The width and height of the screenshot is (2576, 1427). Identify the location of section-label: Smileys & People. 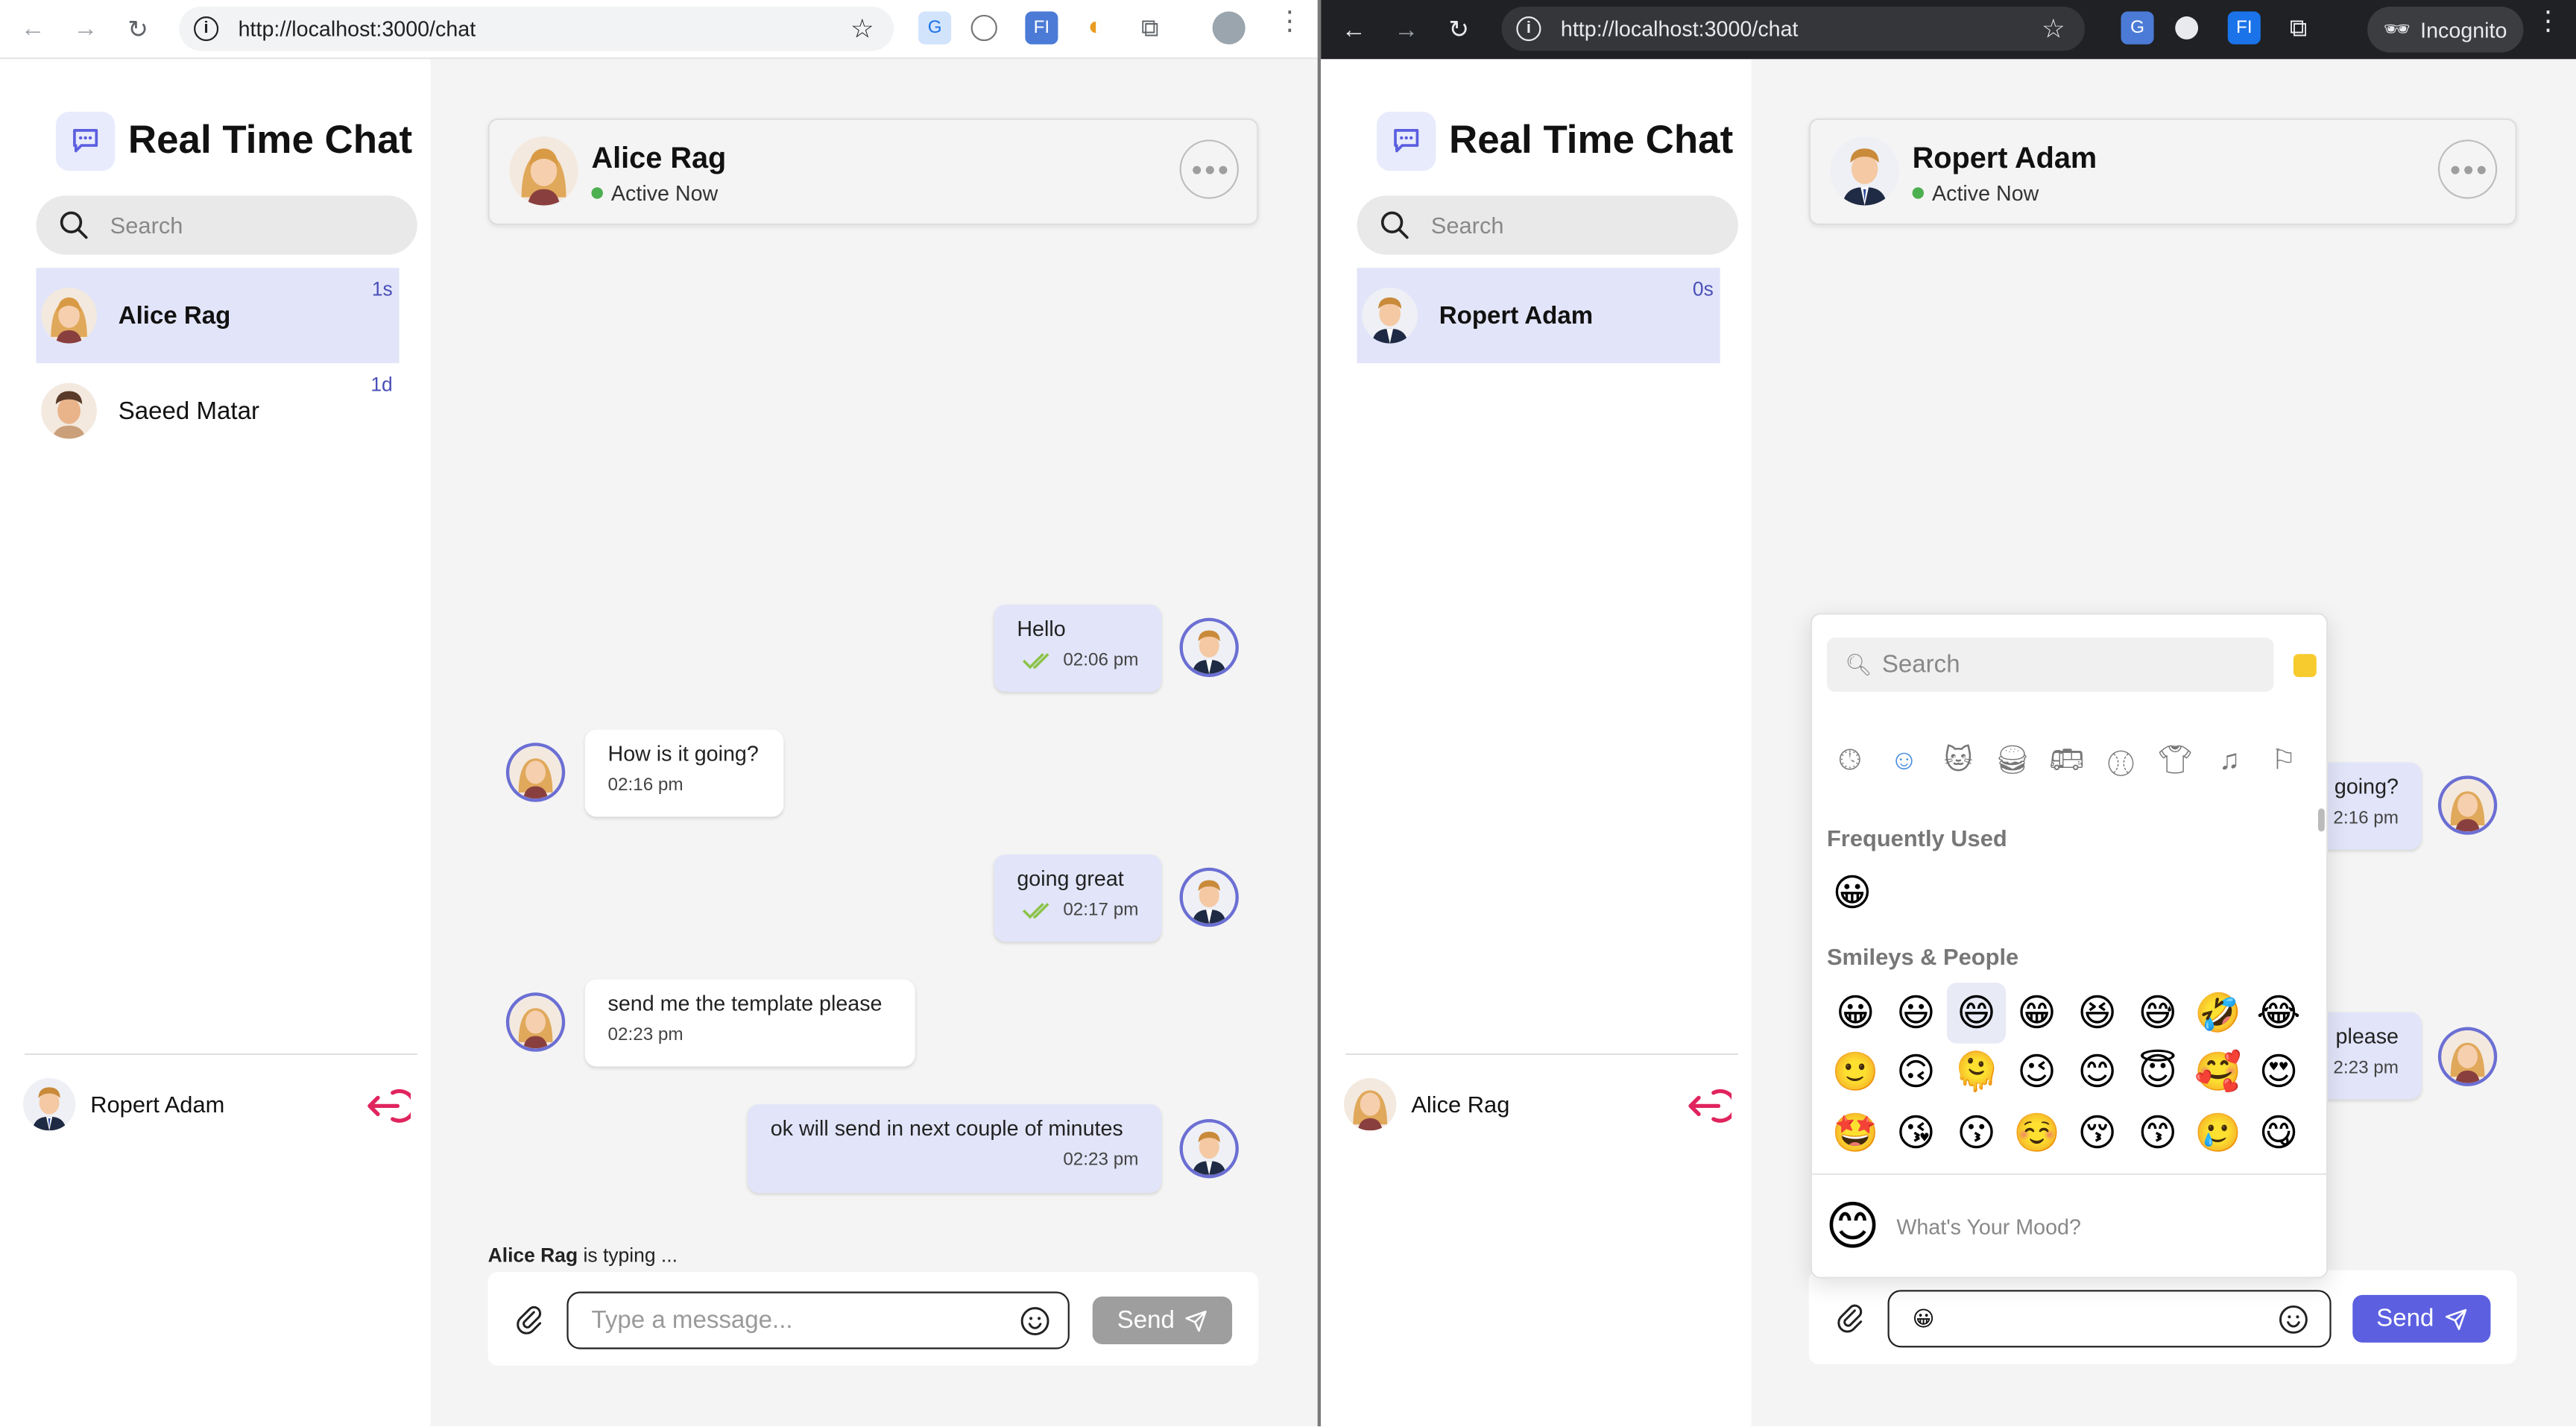
(1923, 957).